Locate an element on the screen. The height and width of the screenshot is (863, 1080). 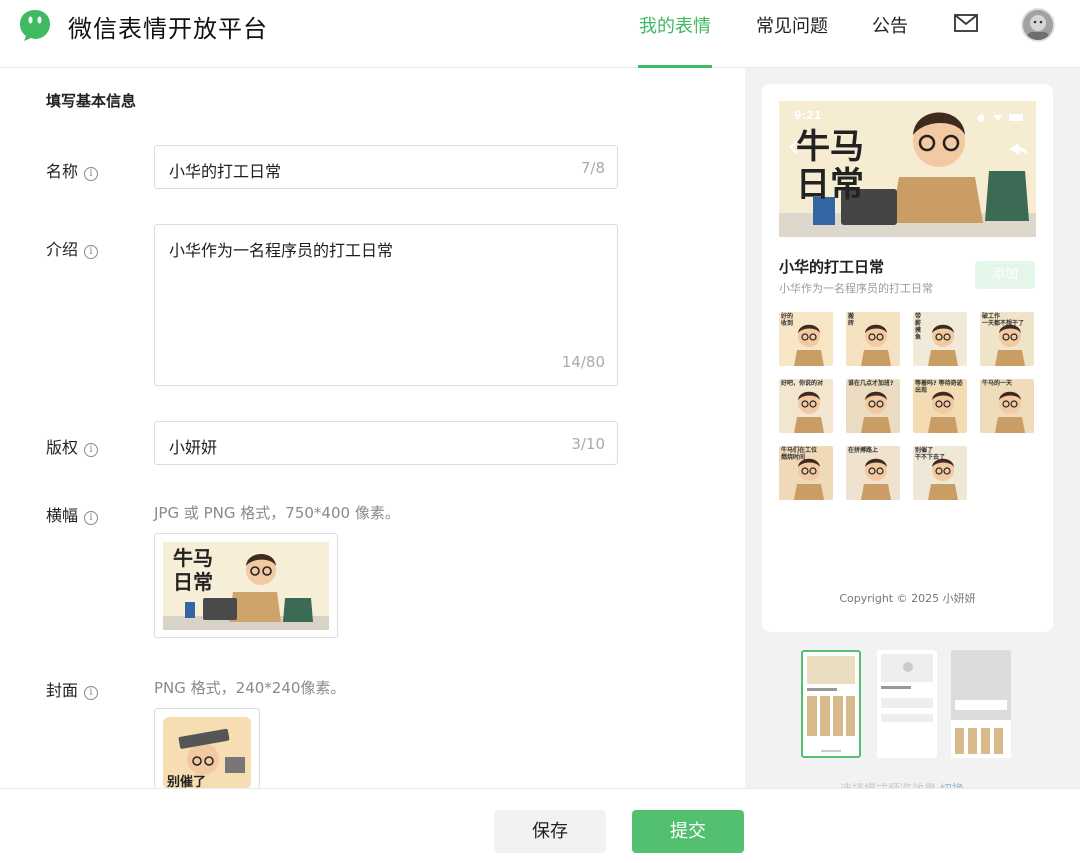
copyright-value: 小妍妍 is located at coordinates (193, 447).